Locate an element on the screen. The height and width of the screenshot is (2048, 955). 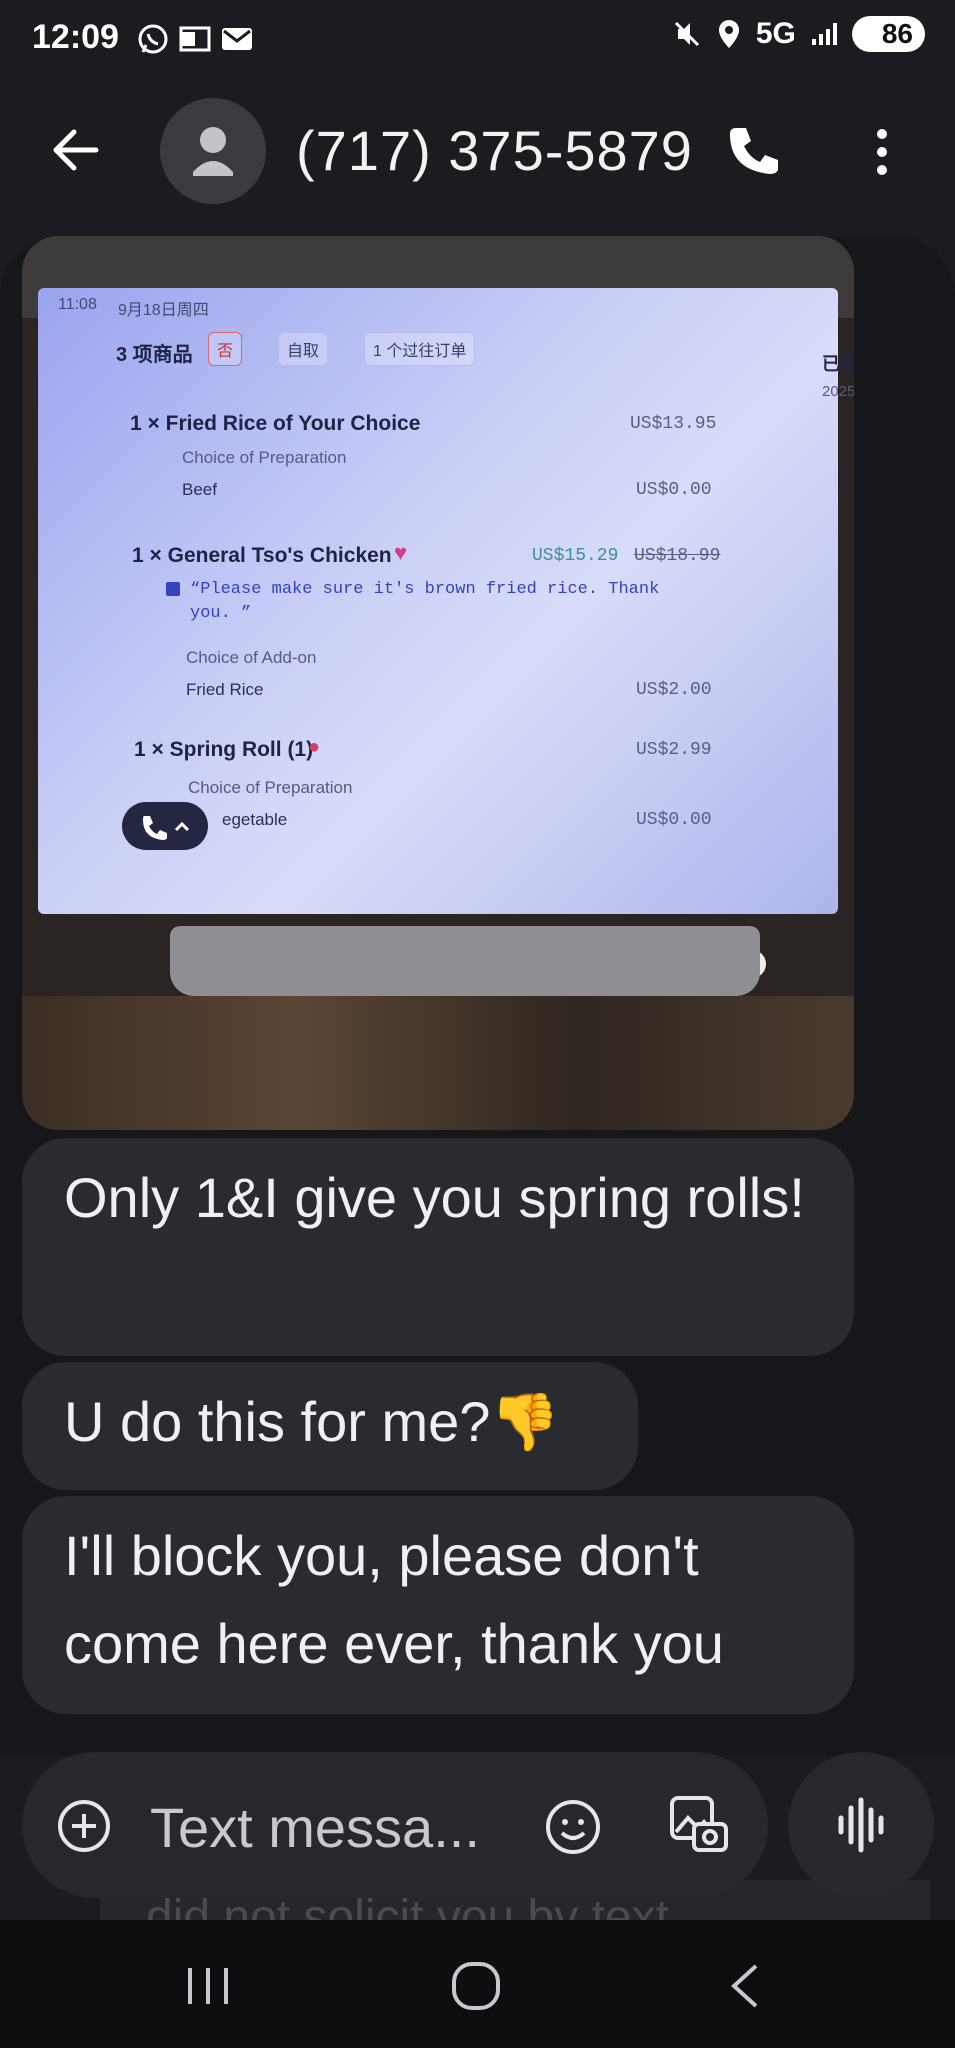
voice-button is located at coordinates (861, 1825).